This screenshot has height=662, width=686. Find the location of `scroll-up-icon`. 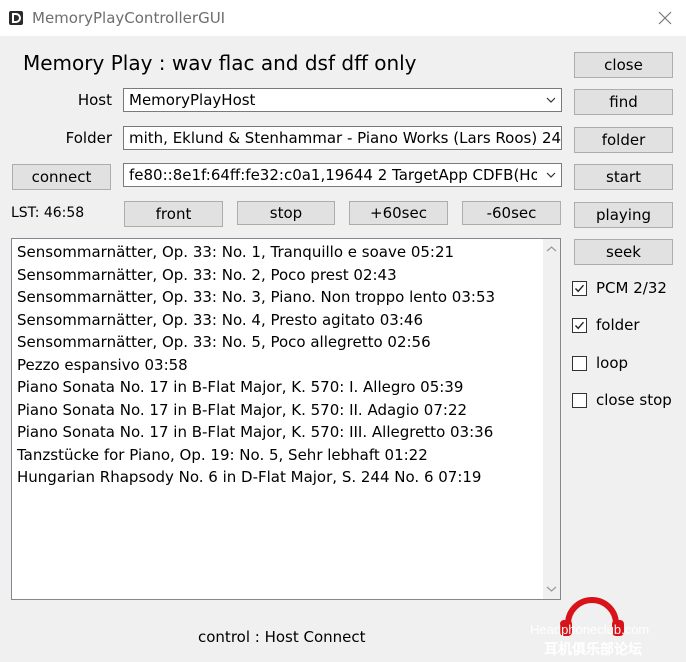

scroll-up-icon is located at coordinates (551, 249).